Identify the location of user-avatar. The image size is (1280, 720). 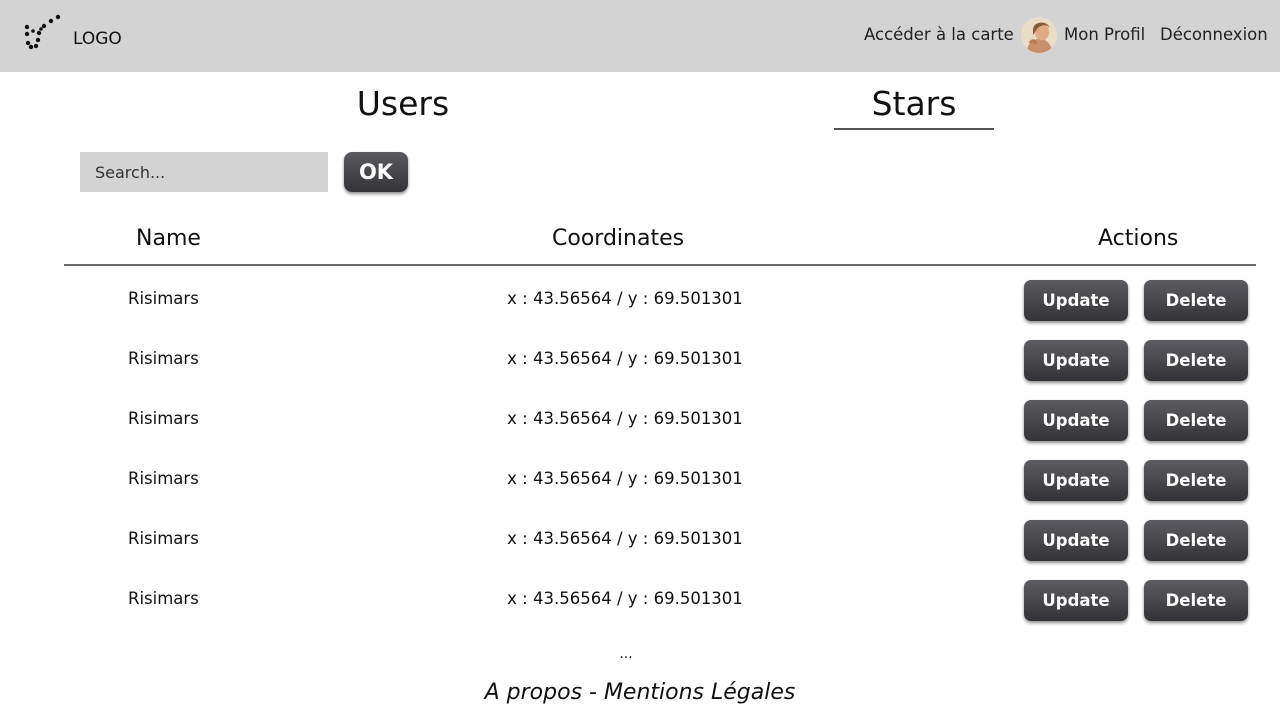
(1039, 35).